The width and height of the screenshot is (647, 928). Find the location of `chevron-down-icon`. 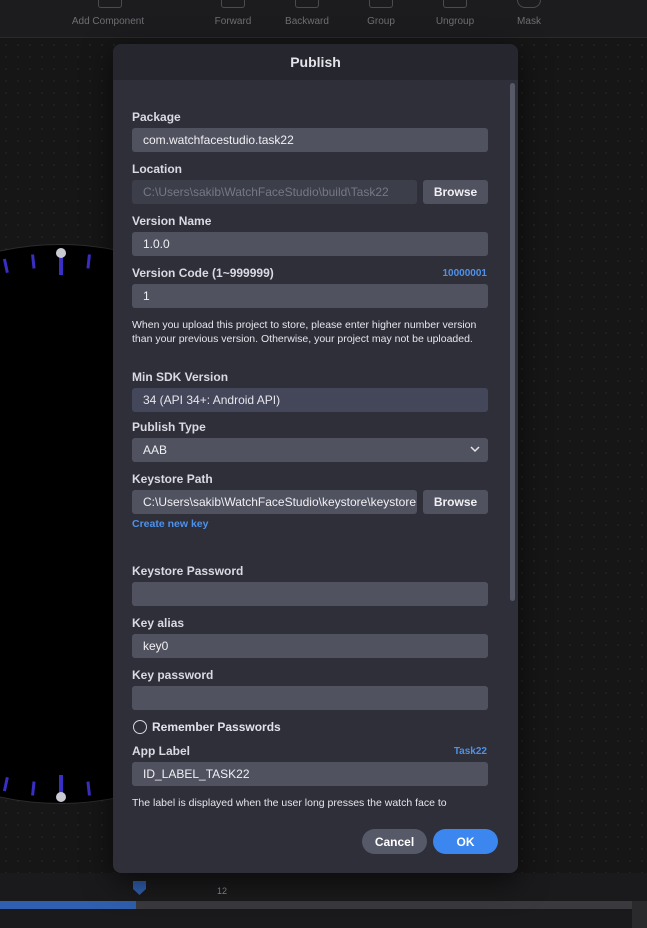

chevron-down-icon is located at coordinates (475, 449).